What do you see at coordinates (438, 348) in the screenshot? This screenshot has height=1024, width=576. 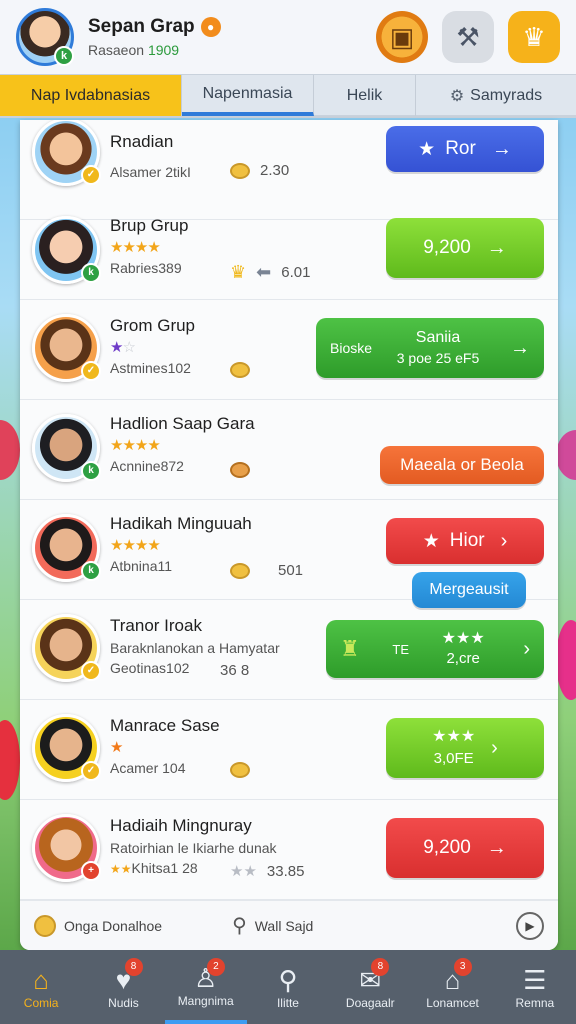 I see `button-text-group: Saniia 3 poe 25 eF5` at bounding box center [438, 348].